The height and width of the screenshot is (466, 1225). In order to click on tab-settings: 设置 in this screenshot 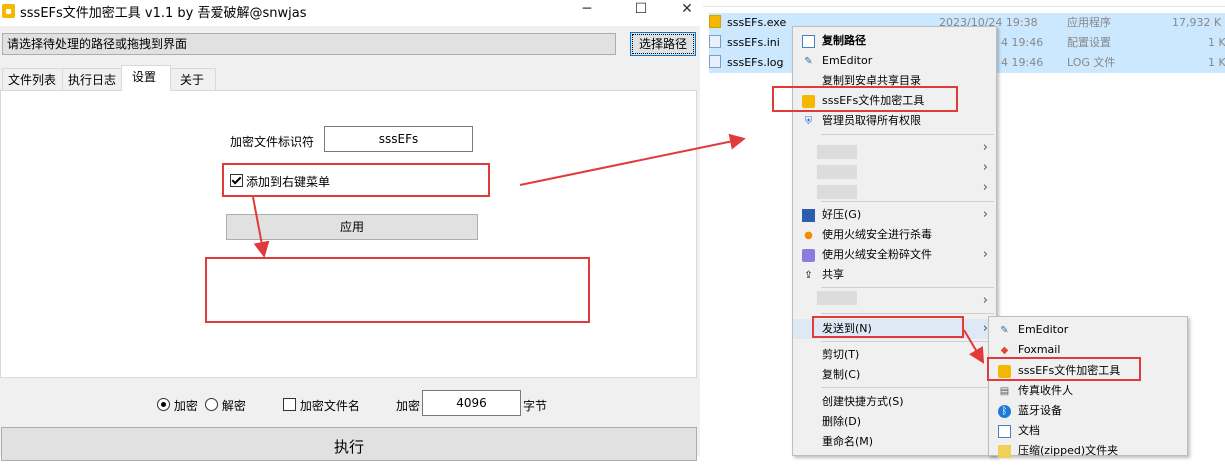, I will do `click(146, 78)`.